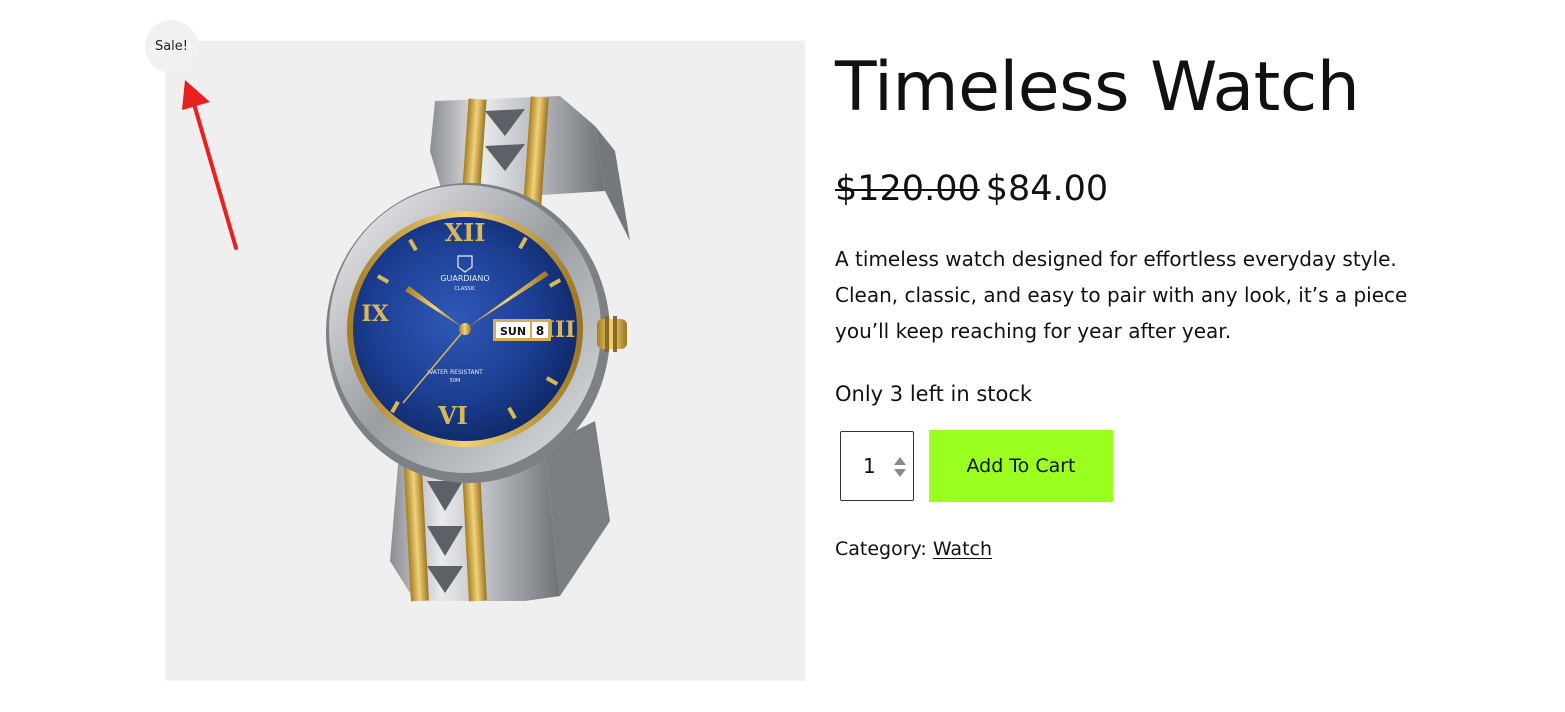  Describe the element at coordinates (869, 466) in the screenshot. I see `quantity-value: 1` at that location.